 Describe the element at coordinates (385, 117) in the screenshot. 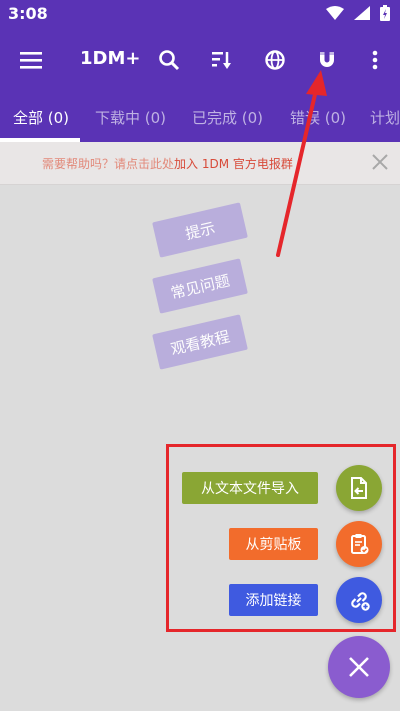

I see `tab-scheduled: 计划` at that location.